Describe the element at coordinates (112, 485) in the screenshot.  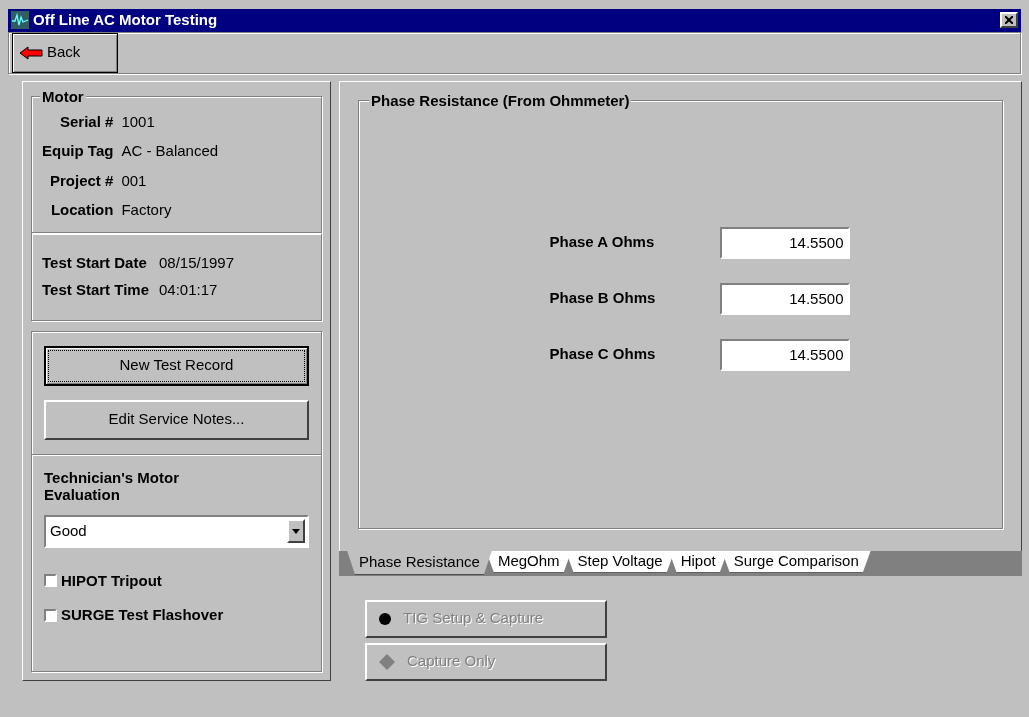
I see `evaluation-label: Technician's Motor Evaluation` at that location.